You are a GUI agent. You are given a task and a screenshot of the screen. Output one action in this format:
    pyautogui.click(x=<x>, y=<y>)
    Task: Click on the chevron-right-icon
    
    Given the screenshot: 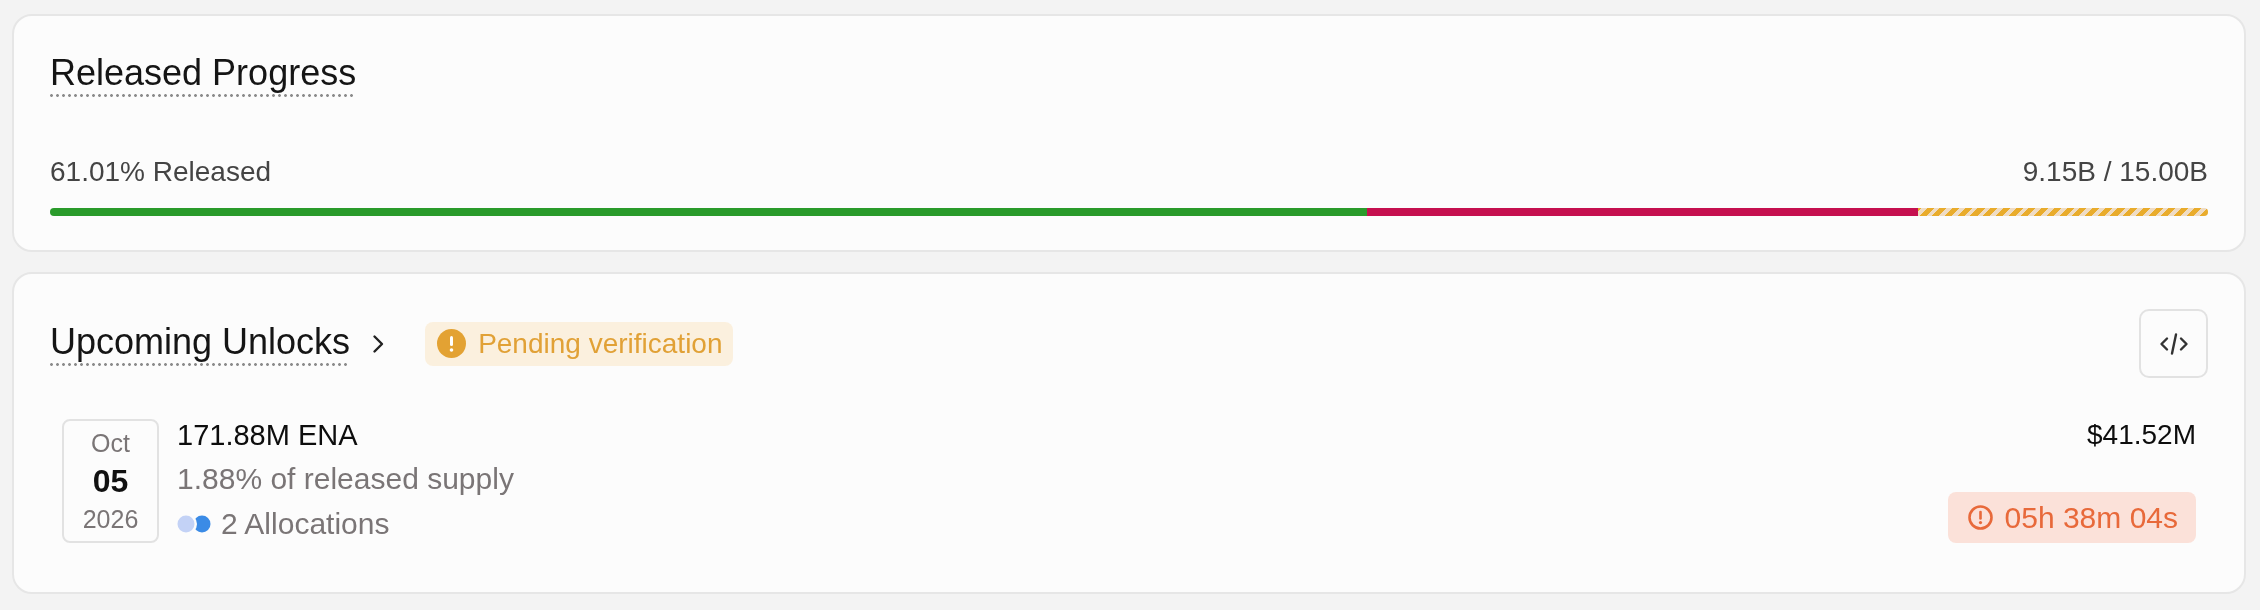 What is the action you would take?
    pyautogui.click(x=379, y=343)
    